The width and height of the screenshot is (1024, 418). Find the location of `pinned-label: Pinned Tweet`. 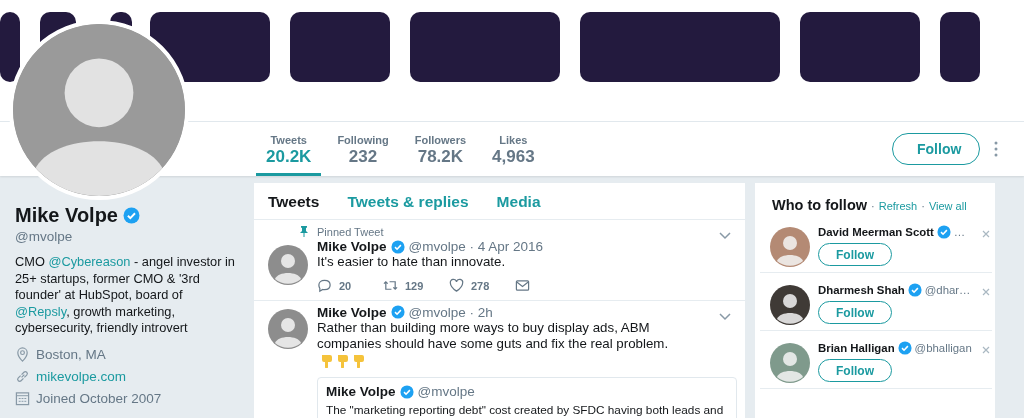

pinned-label: Pinned Tweet is located at coordinates (350, 231).